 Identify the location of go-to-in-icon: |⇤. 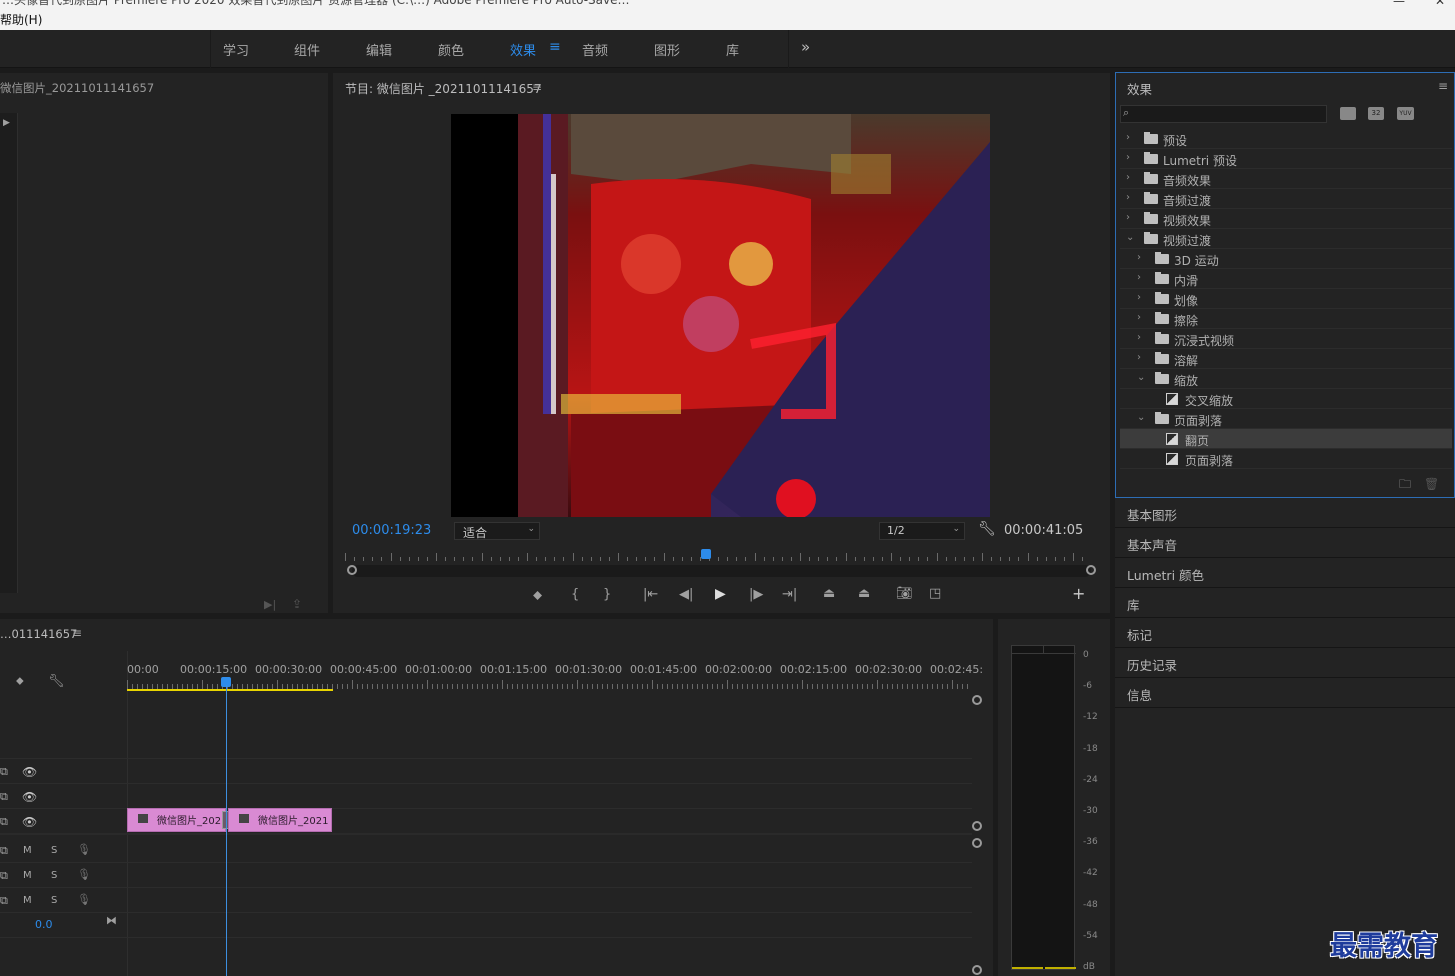
(650, 594).